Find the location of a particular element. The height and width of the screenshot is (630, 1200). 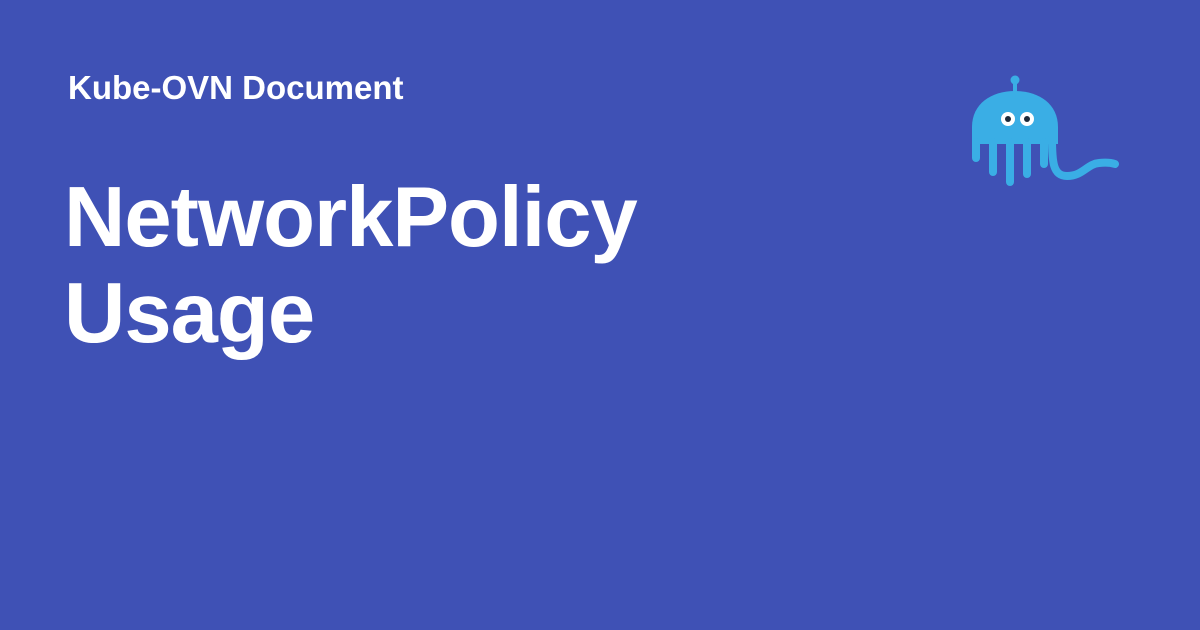

kube-ovn-octopus-icon is located at coordinates (1042, 132).